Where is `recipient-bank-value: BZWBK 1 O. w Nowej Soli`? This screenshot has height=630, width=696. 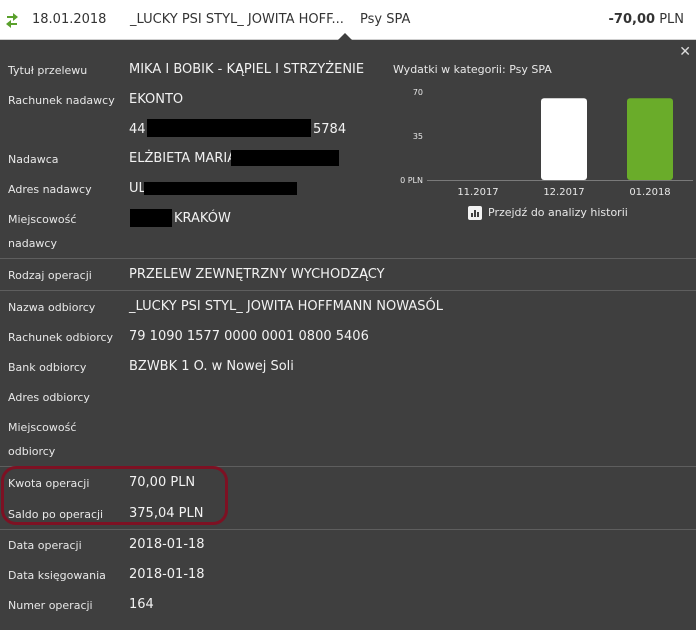
recipient-bank-value: BZWBK 1 O. w Nowej Soli is located at coordinates (211, 366).